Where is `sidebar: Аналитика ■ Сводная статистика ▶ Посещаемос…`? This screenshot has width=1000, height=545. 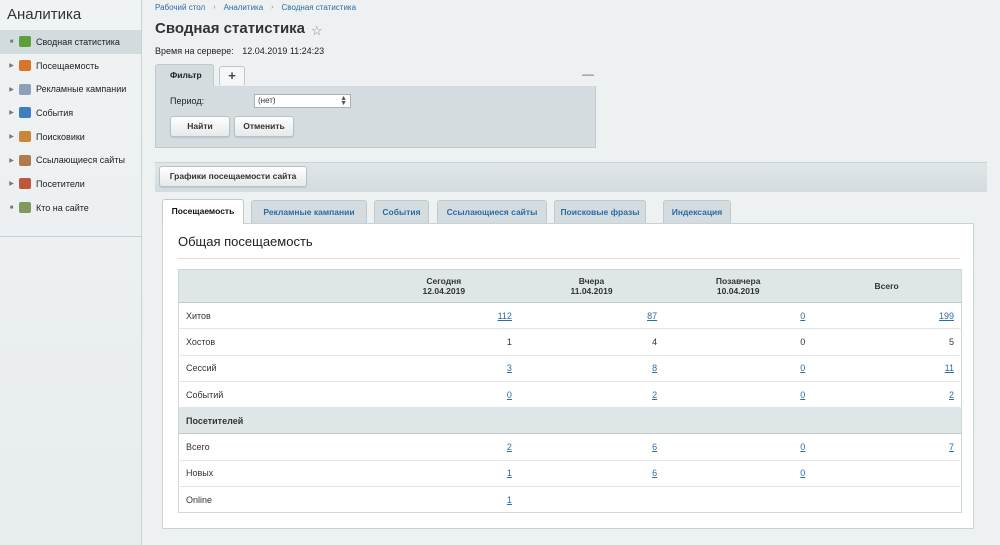 sidebar: Аналитика ■ Сводная статистика ▶ Посещаемос… is located at coordinates (71, 272).